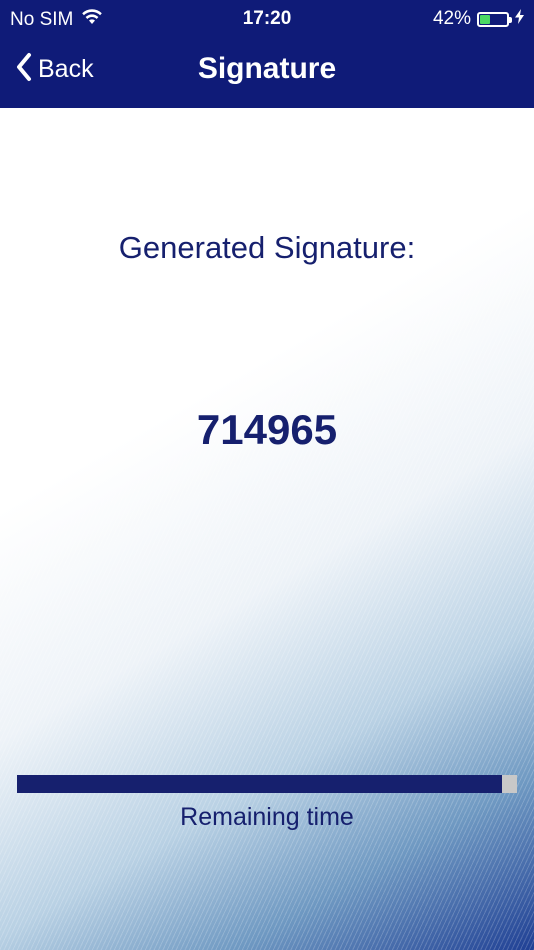 This screenshot has width=534, height=950. What do you see at coordinates (267, 68) in the screenshot?
I see `page-title: Signature` at bounding box center [267, 68].